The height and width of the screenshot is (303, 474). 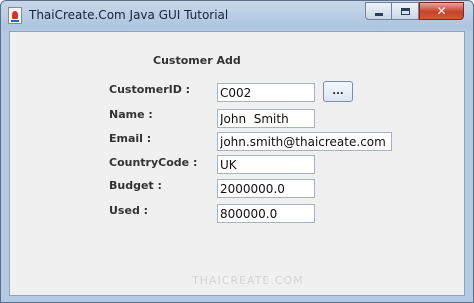 What do you see at coordinates (130, 138) in the screenshot?
I see `email-label: Email :` at bounding box center [130, 138].